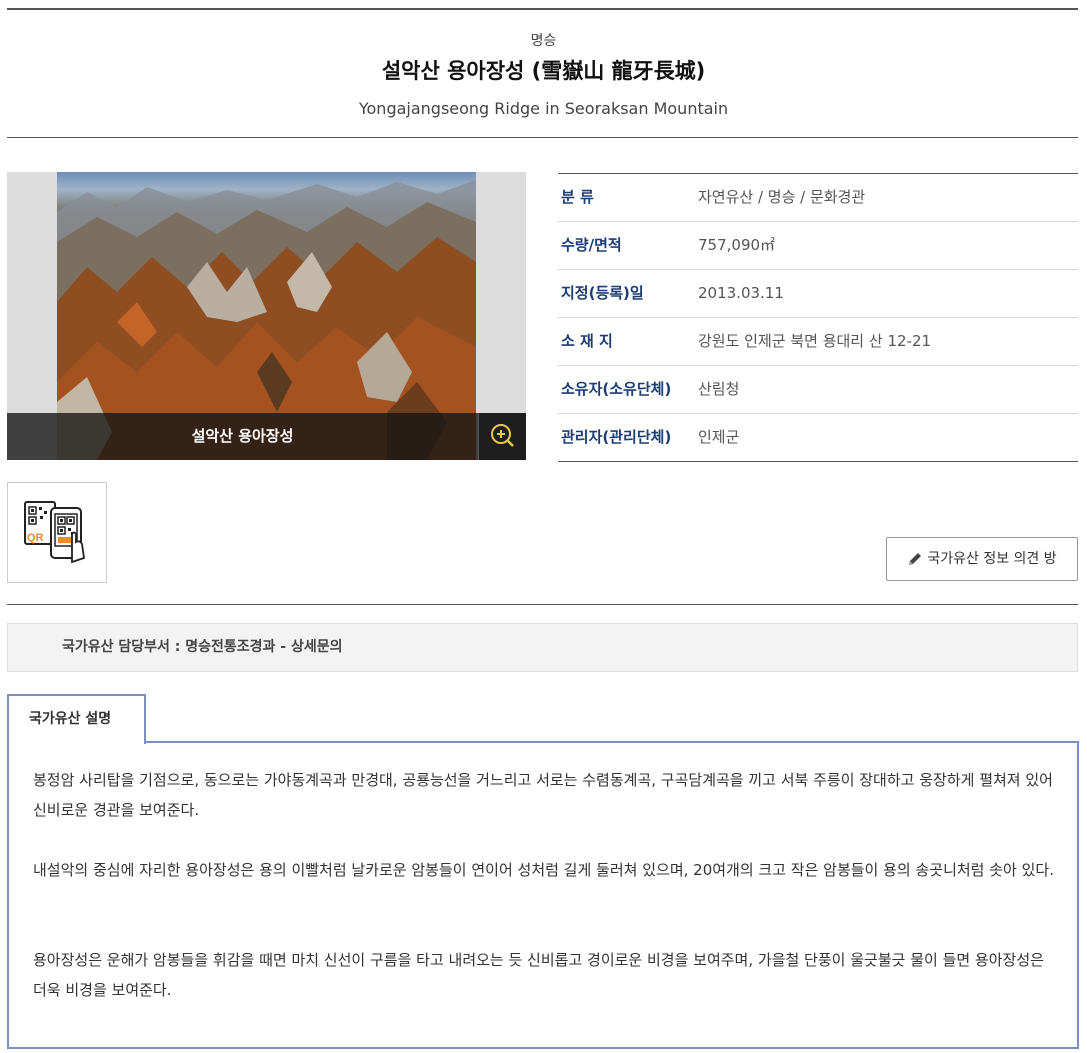 The width and height of the screenshot is (1087, 1053). What do you see at coordinates (782, 197) in the screenshot?
I see `info-value: 자연유산 / 명승 / 문화경관` at bounding box center [782, 197].